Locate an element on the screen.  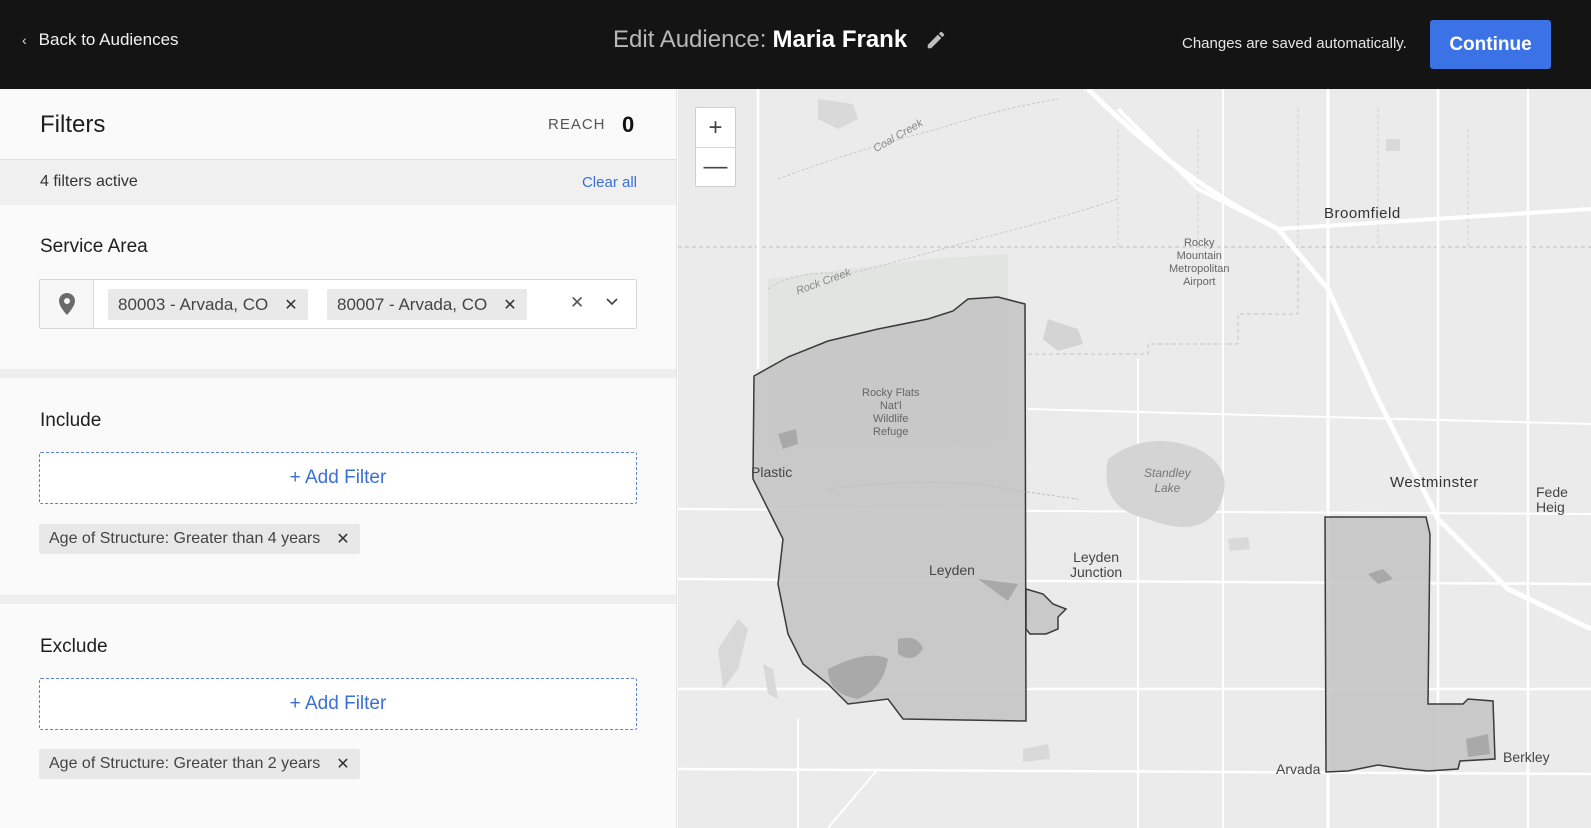
map-label-broomfield: Broomfield is located at coordinates (1362, 213).